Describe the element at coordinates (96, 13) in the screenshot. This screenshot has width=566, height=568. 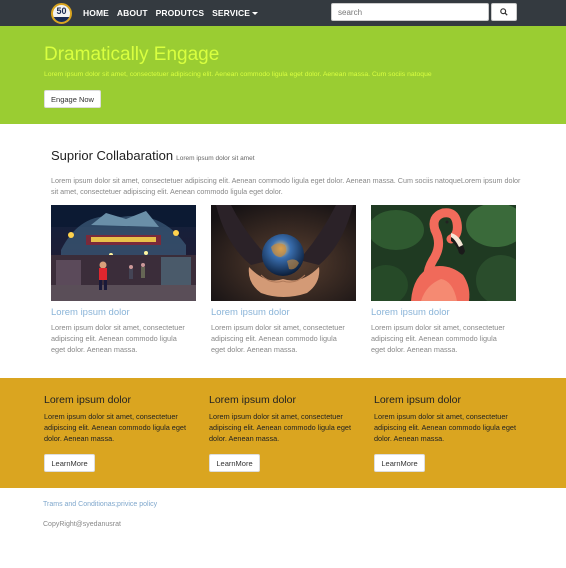
I see `nav-link-home: HOME` at that location.